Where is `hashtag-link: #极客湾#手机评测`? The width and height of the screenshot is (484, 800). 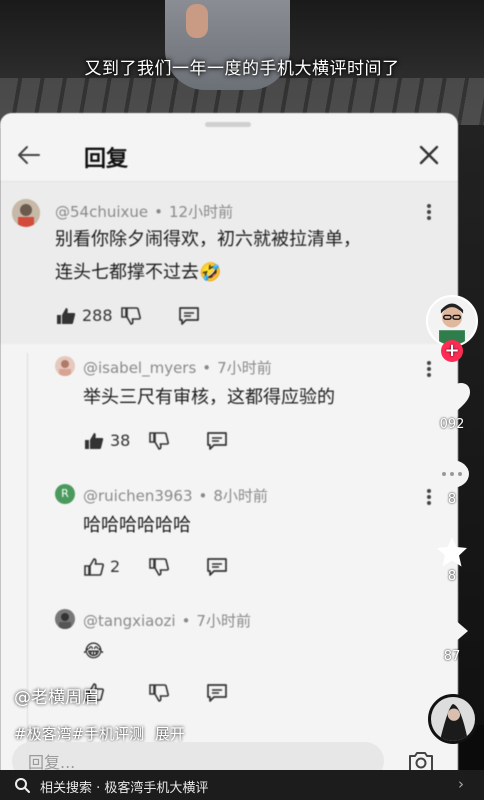
hashtag-link: #极客湾#手机评测 is located at coordinates (79, 734).